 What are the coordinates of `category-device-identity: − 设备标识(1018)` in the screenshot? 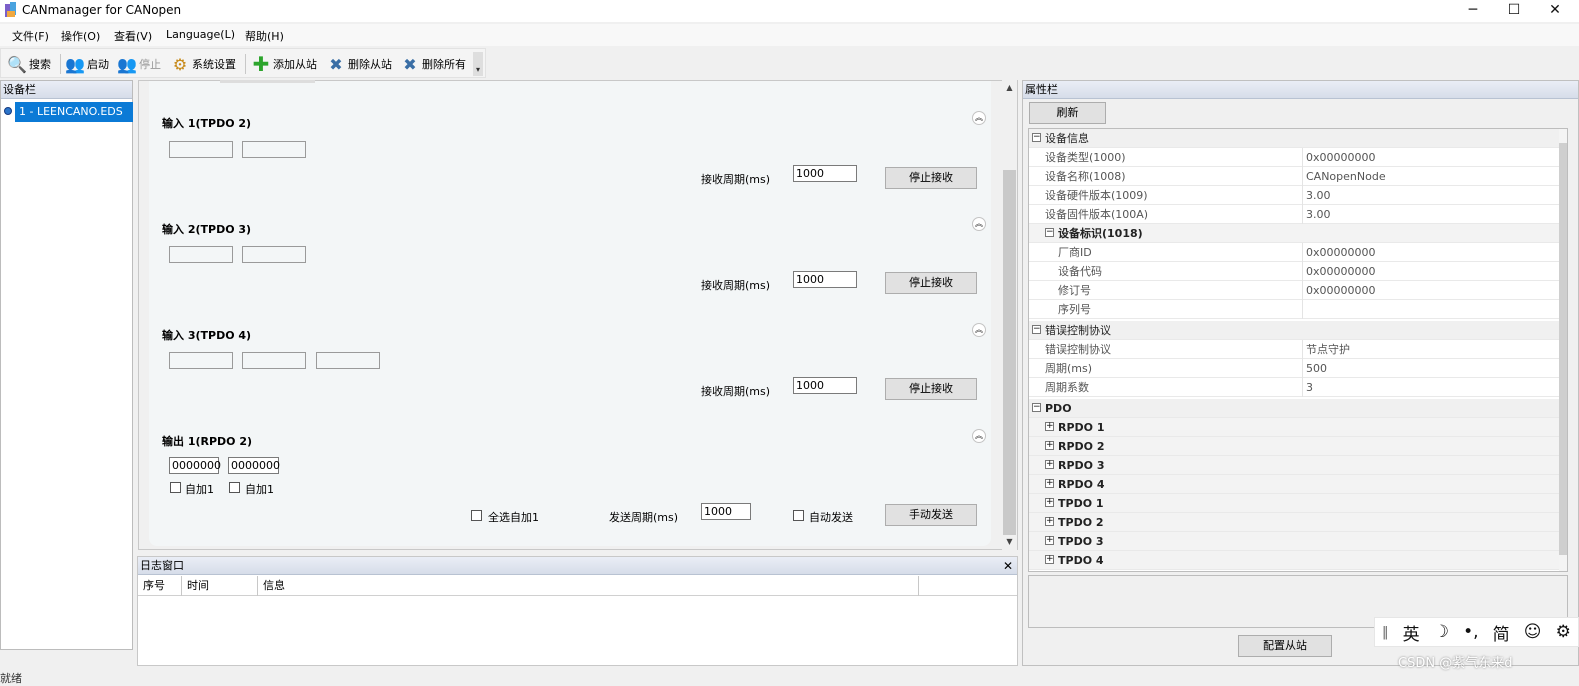 It's located at (1294, 233).